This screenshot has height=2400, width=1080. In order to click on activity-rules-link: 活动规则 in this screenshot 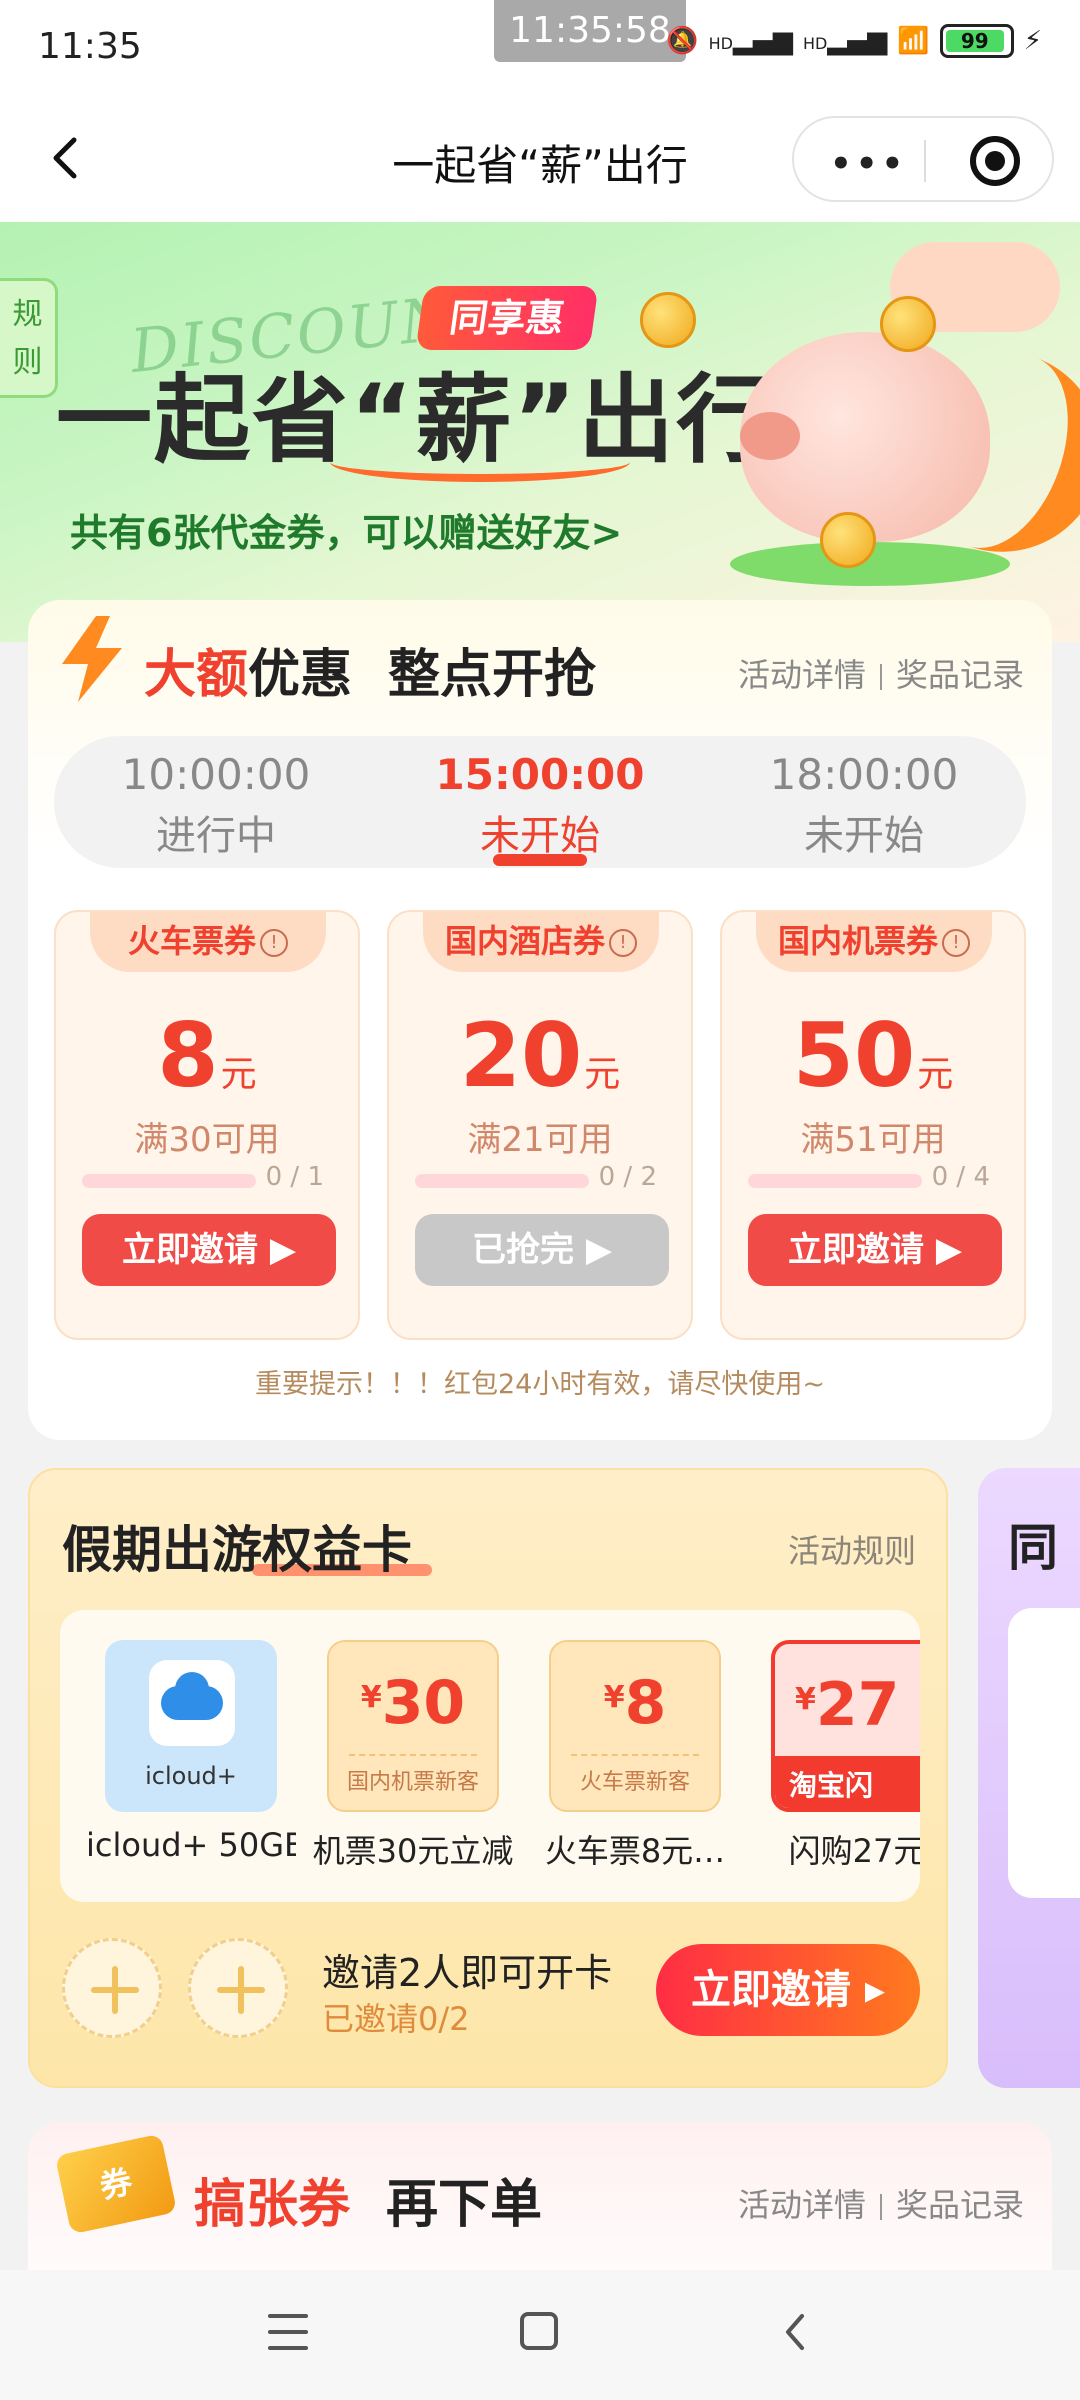, I will do `click(852, 1549)`.